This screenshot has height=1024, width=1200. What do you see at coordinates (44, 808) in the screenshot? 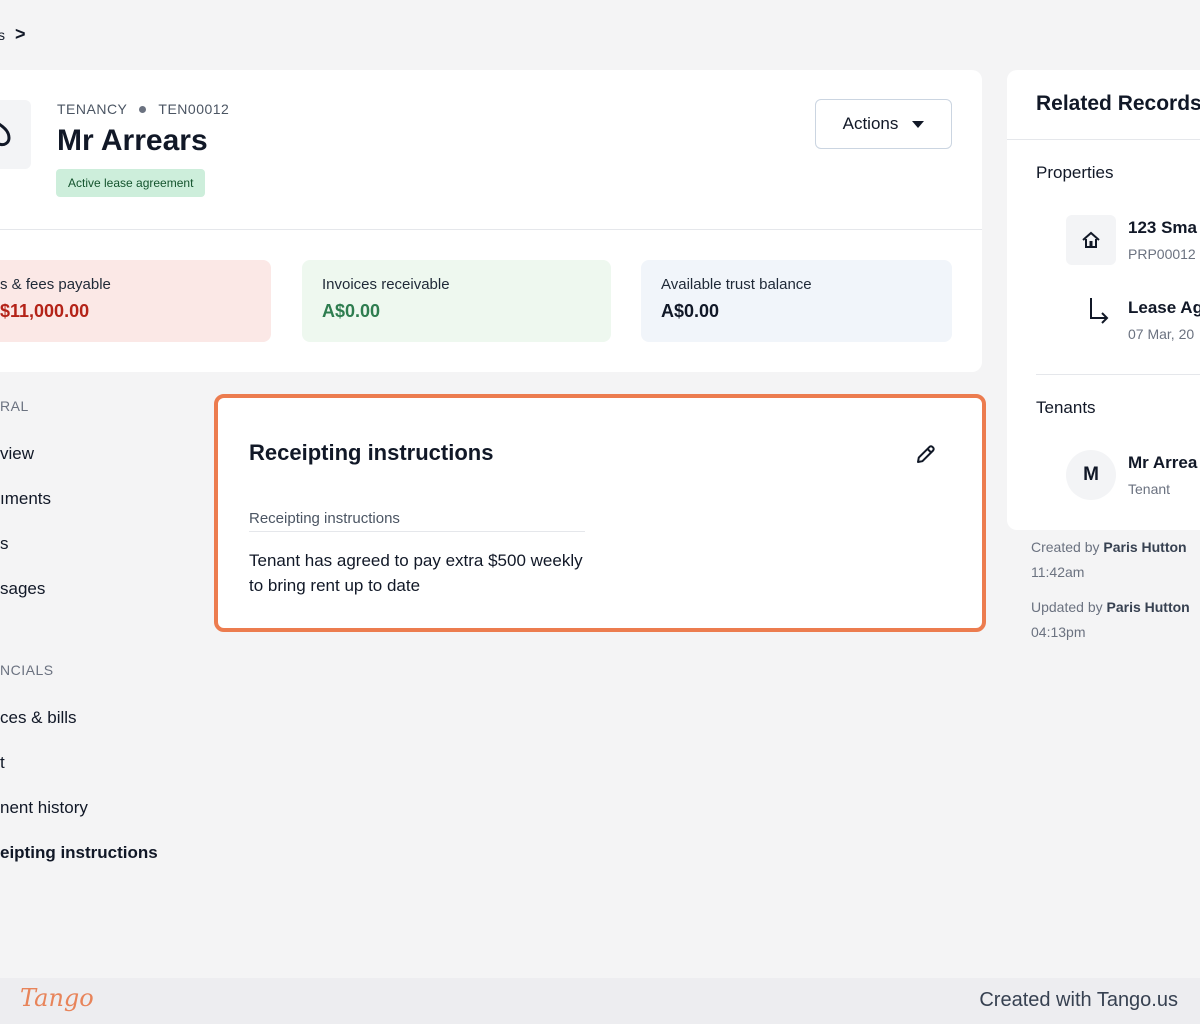
I see `sidebar-item-payment-history: nent history` at bounding box center [44, 808].